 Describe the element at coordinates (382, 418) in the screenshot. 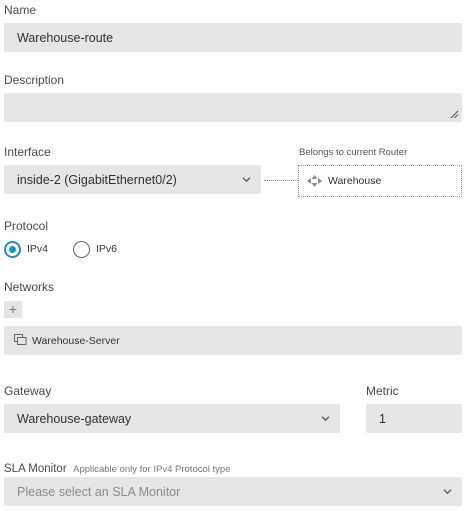

I see `metric-value: 1` at that location.